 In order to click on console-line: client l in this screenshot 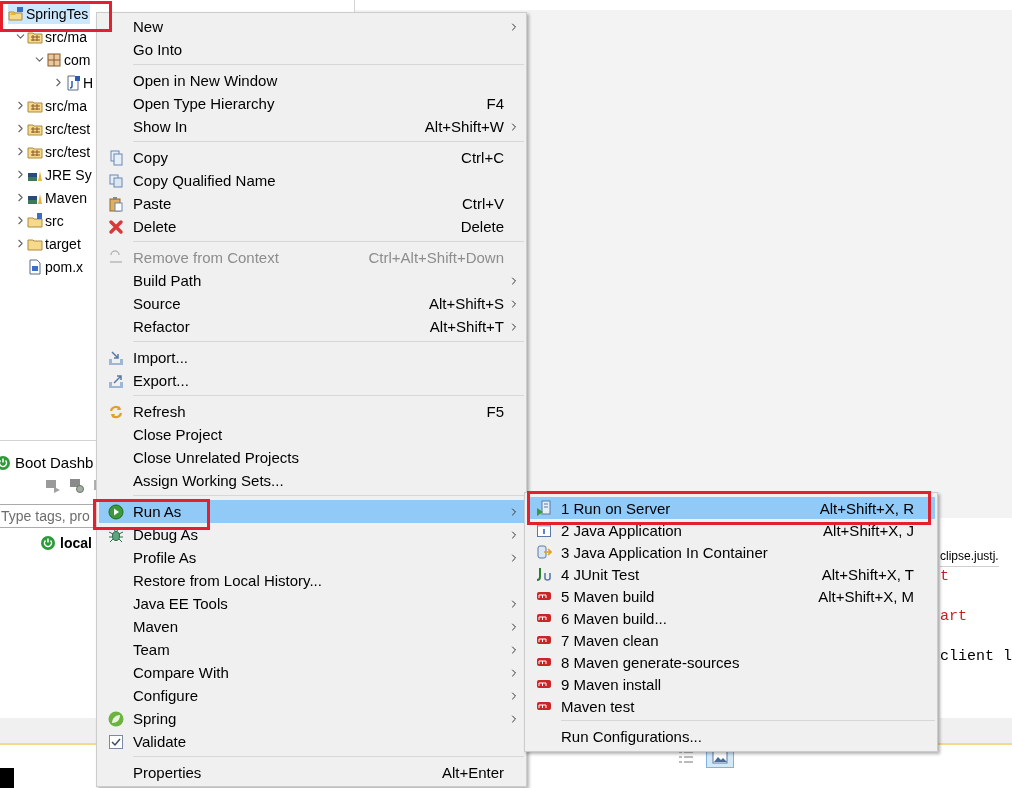, I will do `click(976, 657)`.